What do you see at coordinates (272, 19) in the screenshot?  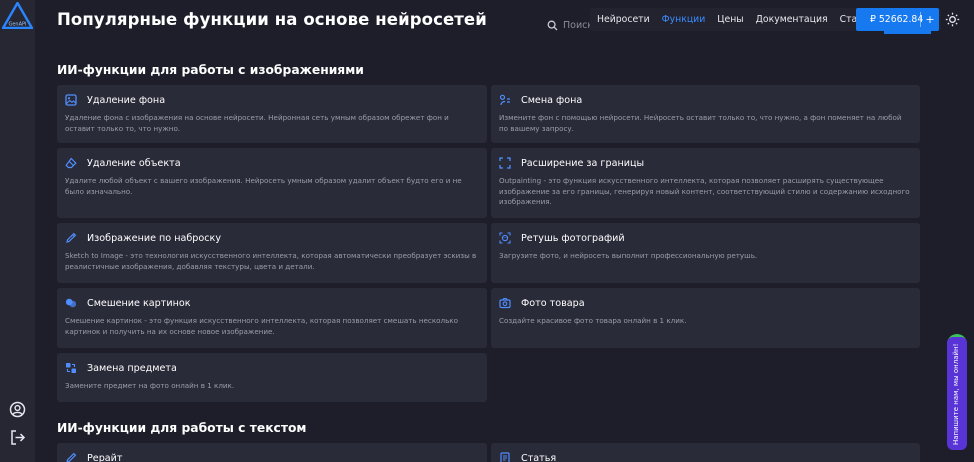 I see `page-title: Популярные функции на основе нейросетей` at bounding box center [272, 19].